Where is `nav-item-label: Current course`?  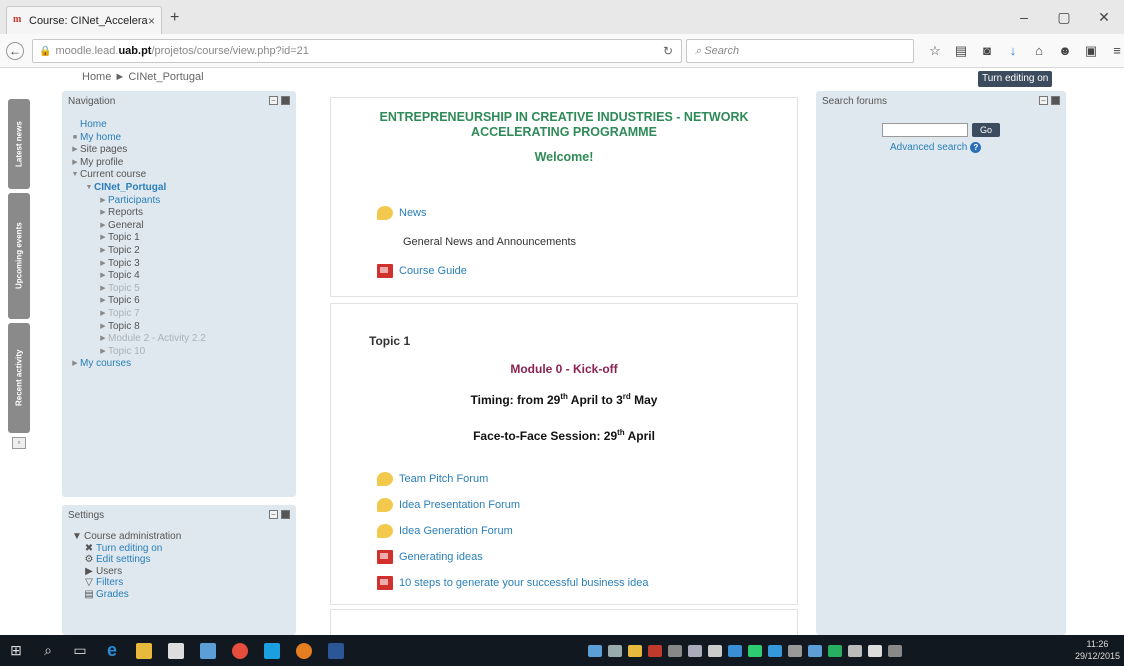 nav-item-label: Current course is located at coordinates (113, 175).